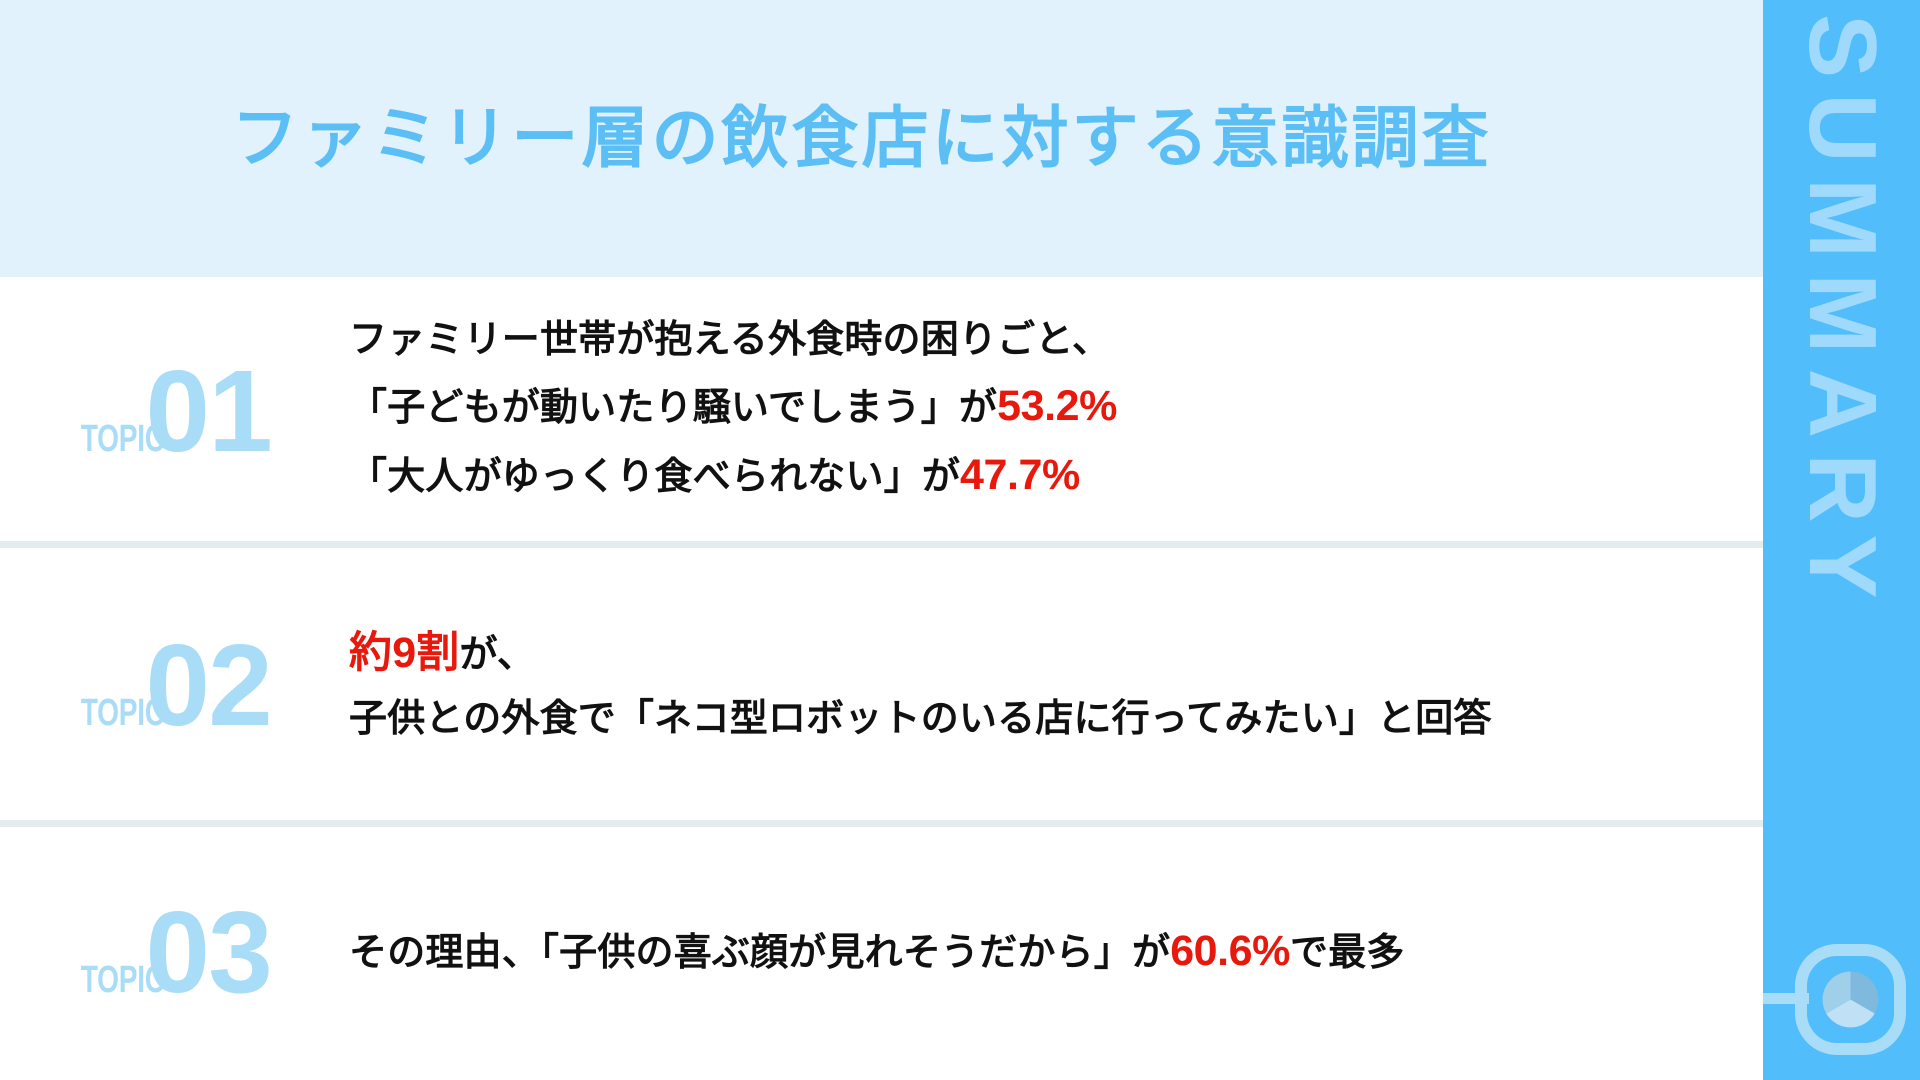  Describe the element at coordinates (172, 685) in the screenshot. I see `topic-marker-02: TOPIC 02` at that location.